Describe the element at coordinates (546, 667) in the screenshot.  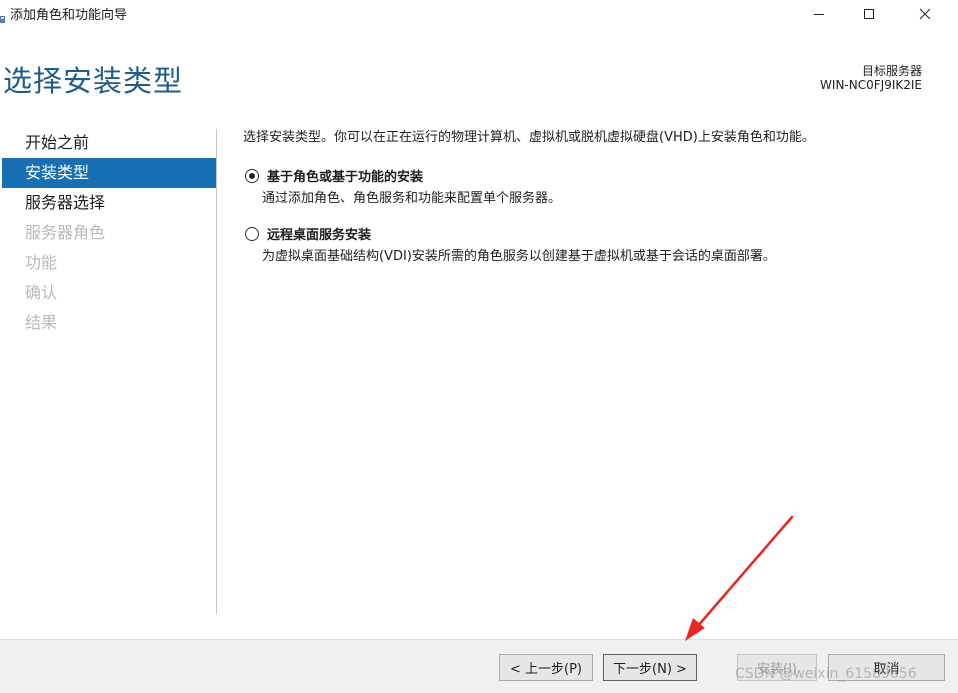
I see `previous-button: < 上一步(P)` at that location.